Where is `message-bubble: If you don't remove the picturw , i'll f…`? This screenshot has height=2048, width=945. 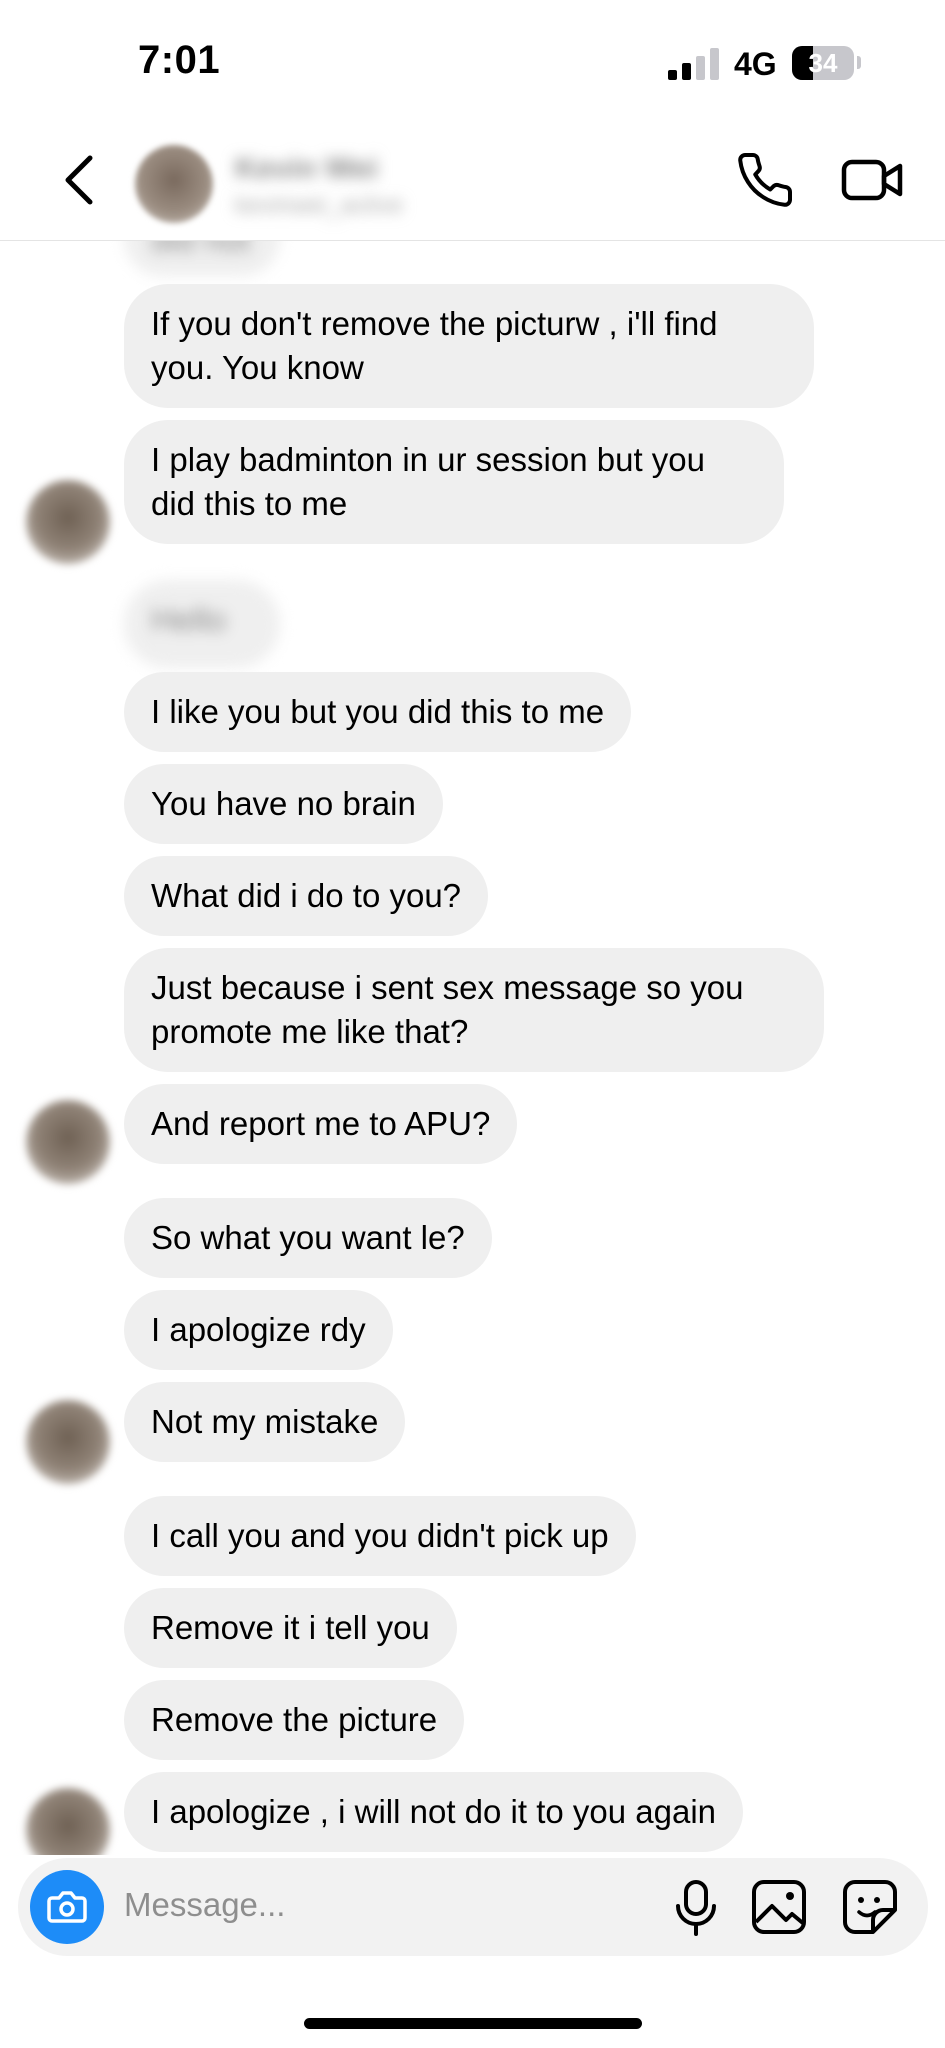
message-bubble: If you don't remove the picturw , i'll f… is located at coordinates (469, 346).